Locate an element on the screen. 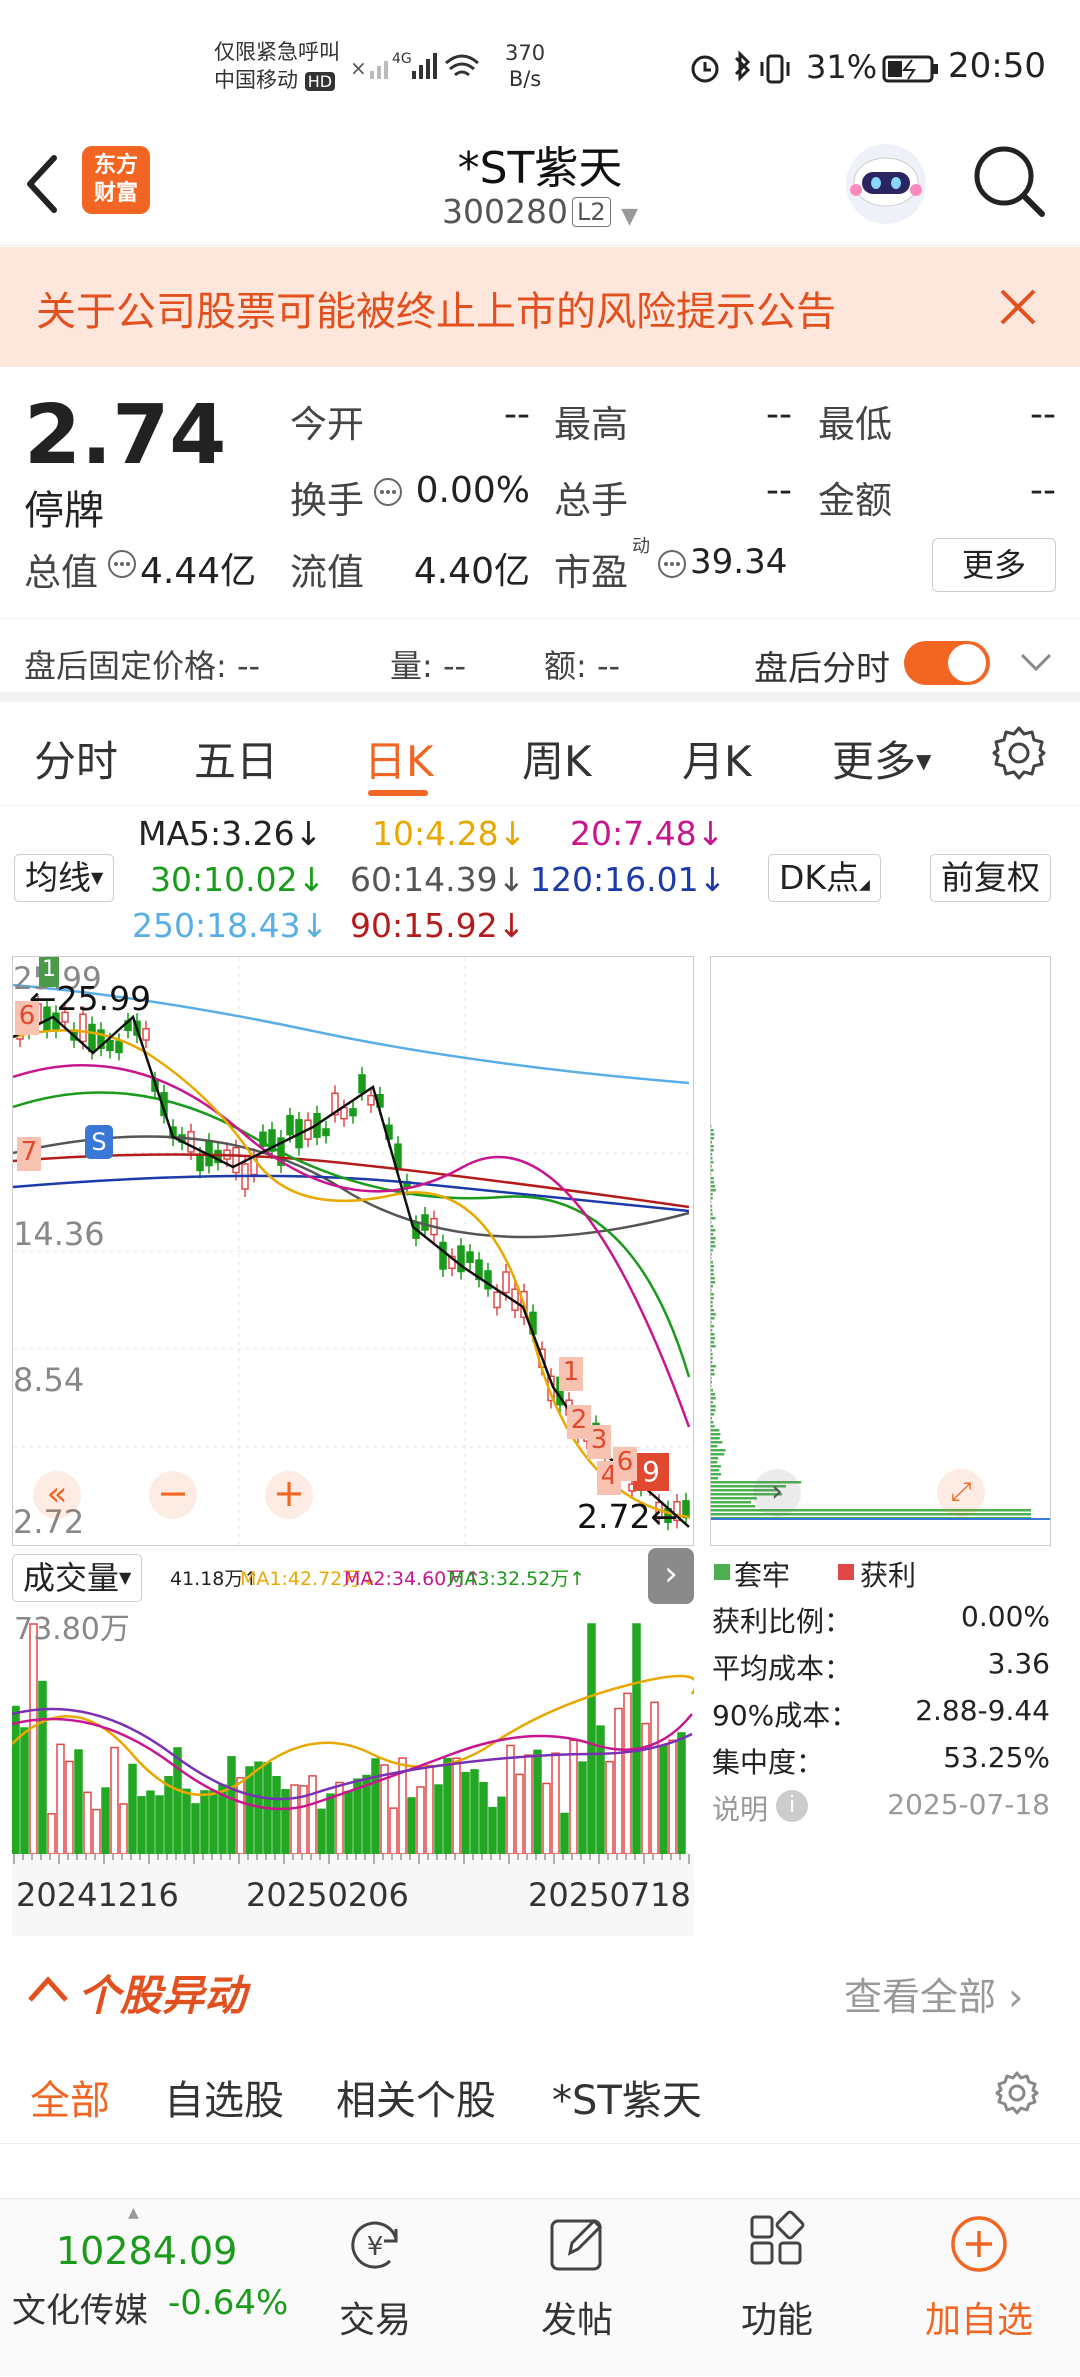 The height and width of the screenshot is (2377, 1080). y-axis-label: 14.36 is located at coordinates (59, 1234).